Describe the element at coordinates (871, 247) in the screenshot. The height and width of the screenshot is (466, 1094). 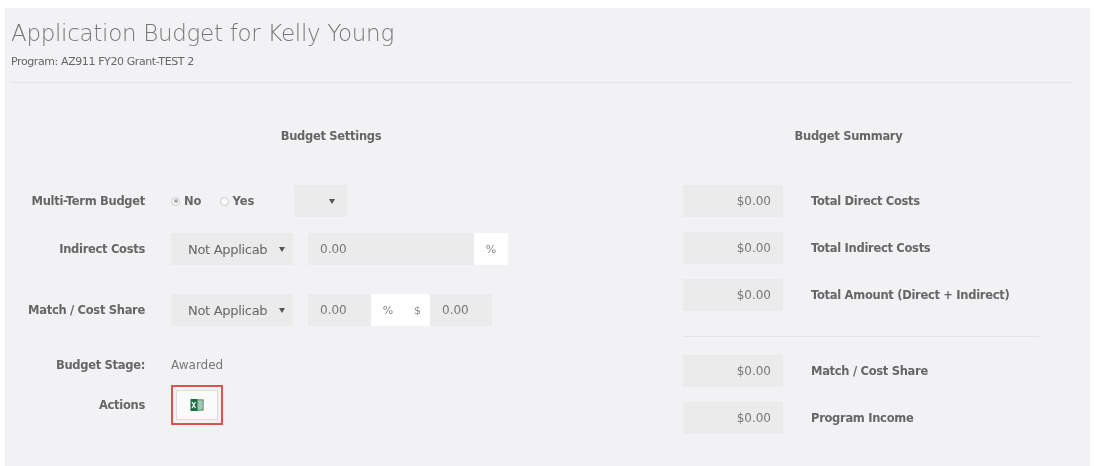
I see `summary-label: Total Indirect Costs` at that location.